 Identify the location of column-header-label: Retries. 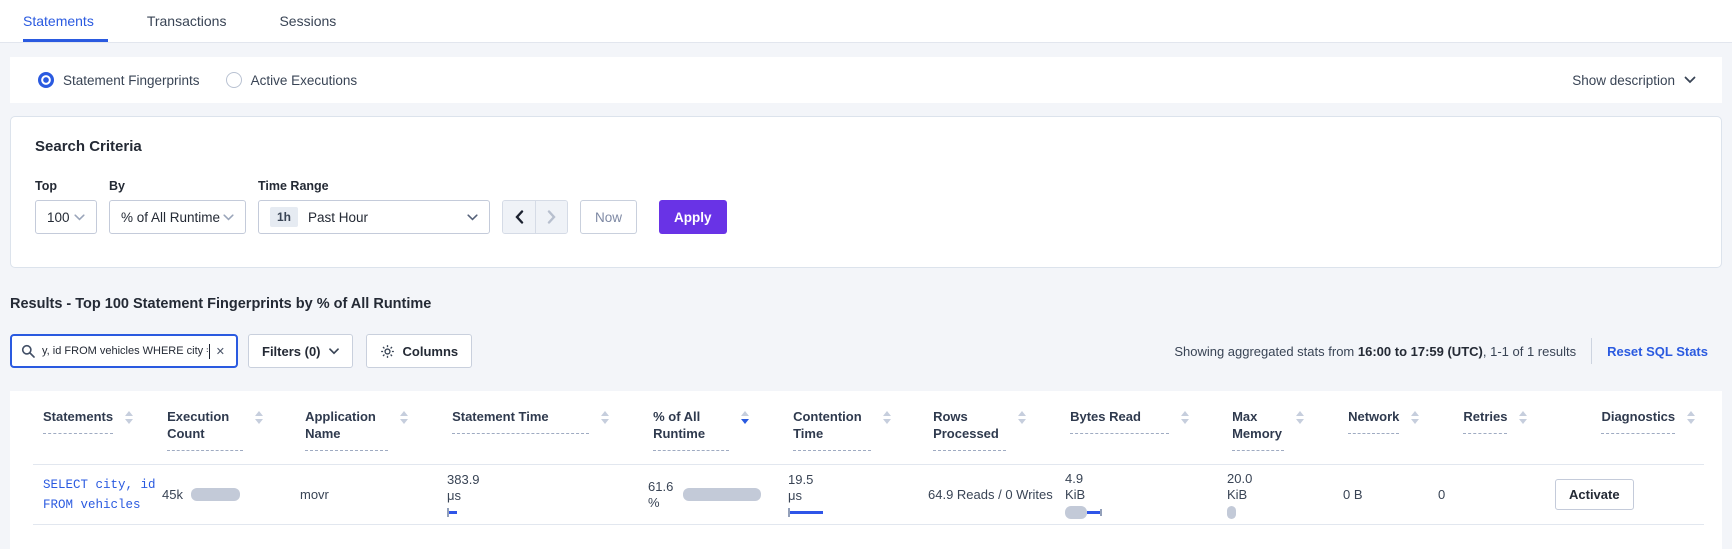
(1485, 421).